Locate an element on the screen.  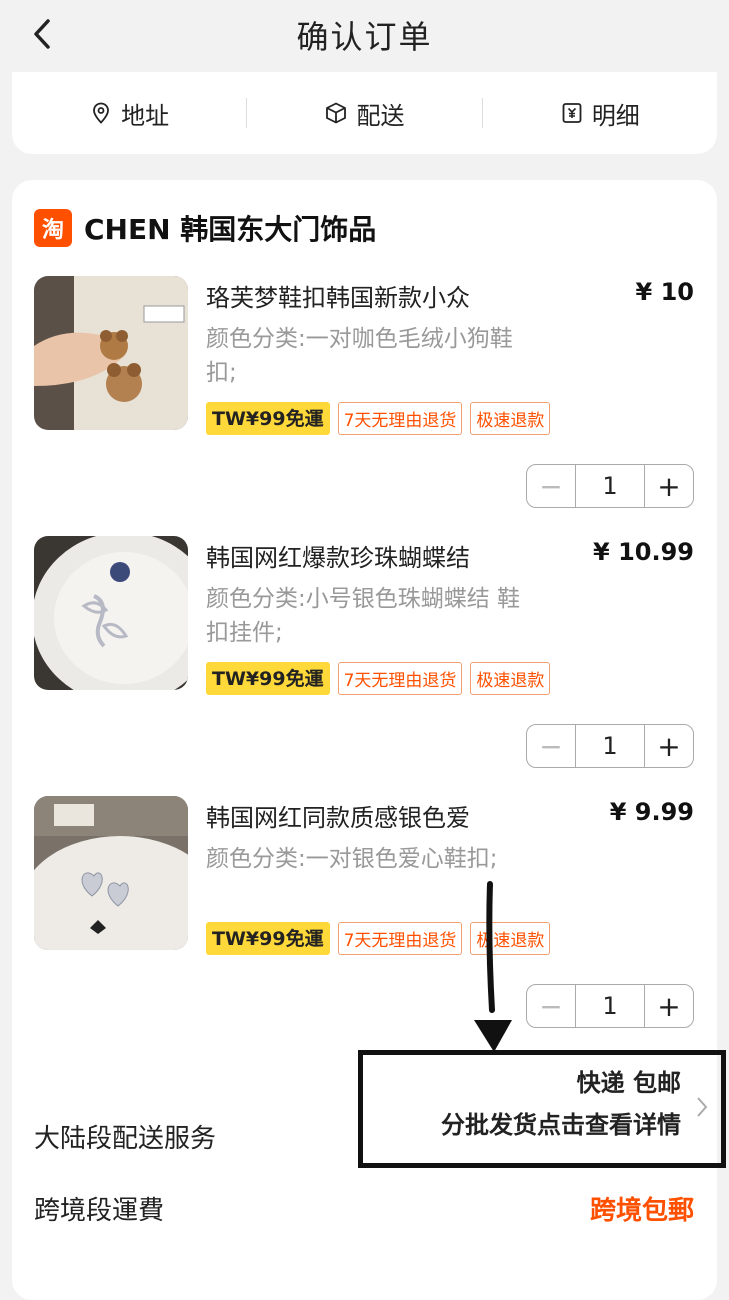
tab-details-label: 明细 is located at coordinates (615, 115).